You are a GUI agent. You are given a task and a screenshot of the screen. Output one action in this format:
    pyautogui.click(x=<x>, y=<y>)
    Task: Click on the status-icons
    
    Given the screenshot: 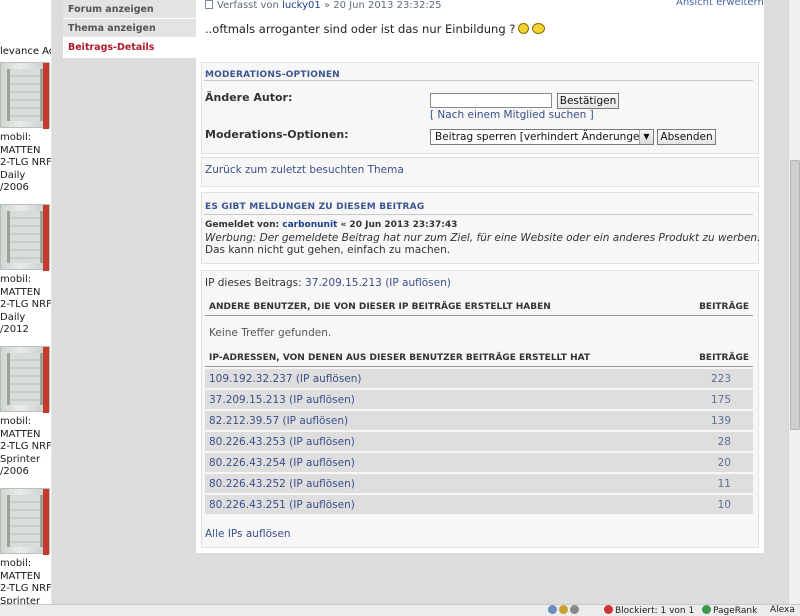 What is the action you would take?
    pyautogui.click(x=564, y=610)
    